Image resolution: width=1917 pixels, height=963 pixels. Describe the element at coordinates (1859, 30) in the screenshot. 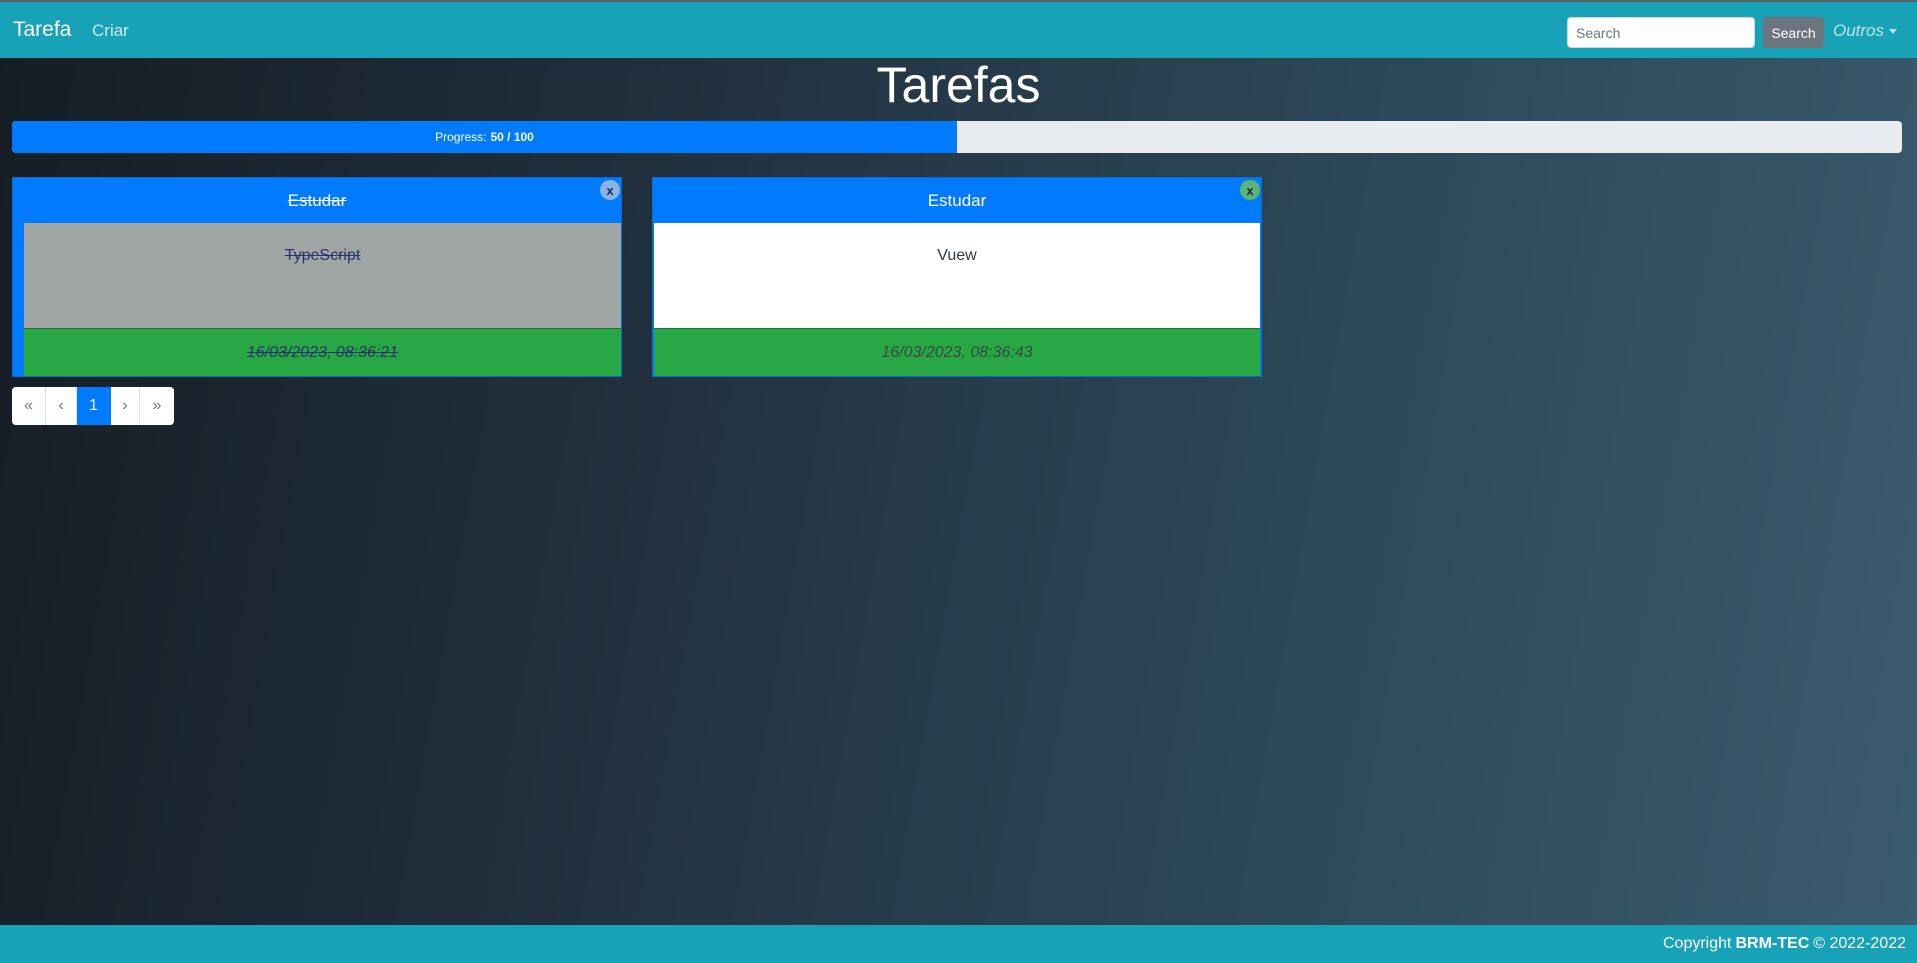

I see `dropdown-label: Outros` at that location.